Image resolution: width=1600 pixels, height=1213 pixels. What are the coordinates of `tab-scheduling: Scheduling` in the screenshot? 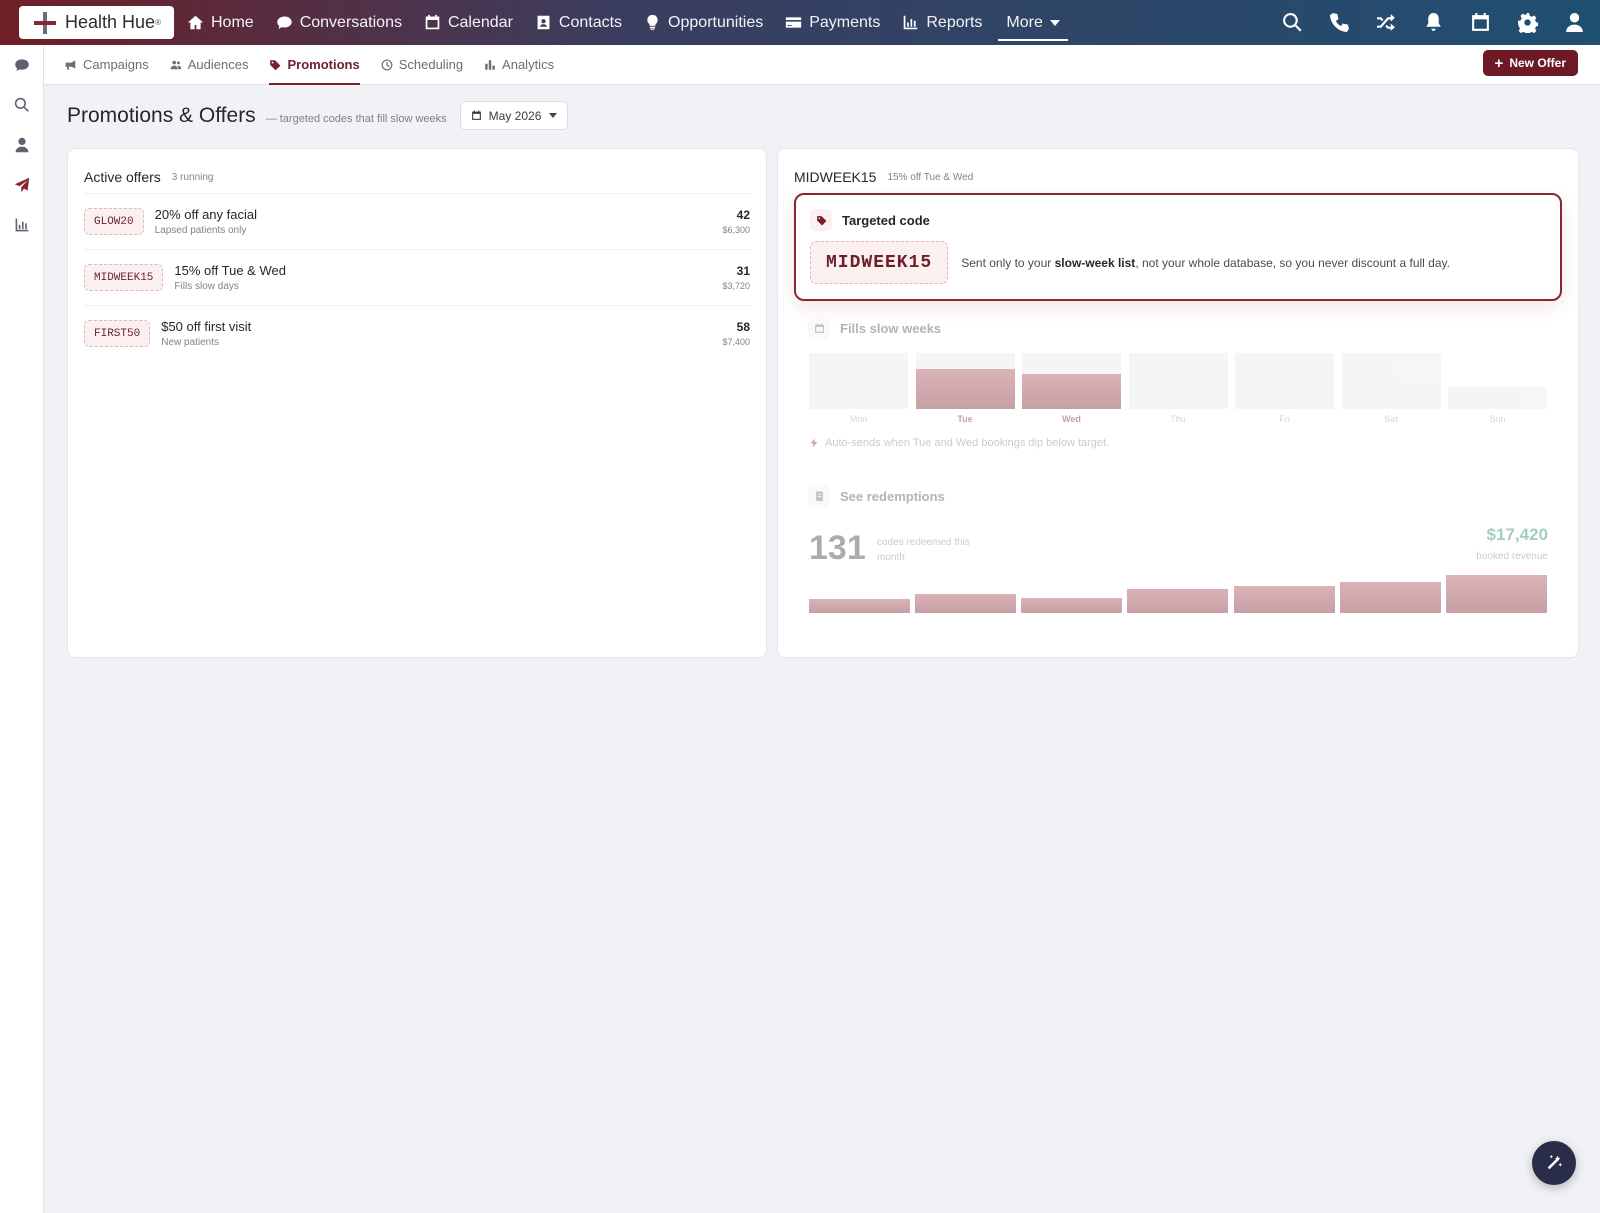 It's located at (422, 65).